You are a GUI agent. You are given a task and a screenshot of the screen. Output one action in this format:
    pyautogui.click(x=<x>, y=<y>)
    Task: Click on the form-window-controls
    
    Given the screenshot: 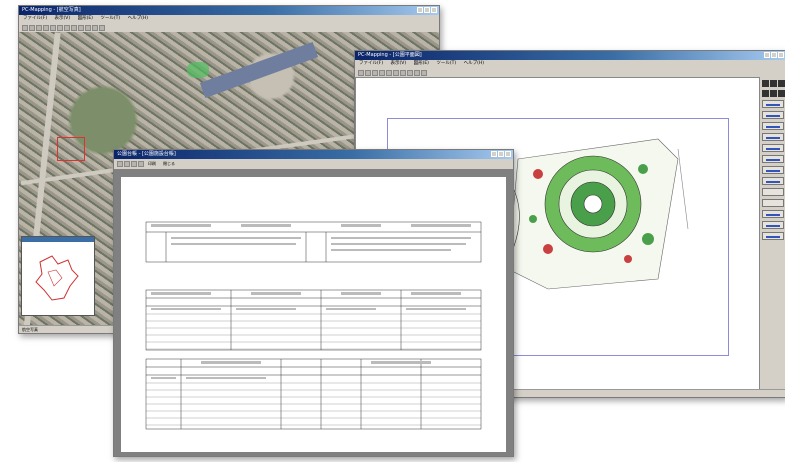 What is the action you would take?
    pyautogui.click(x=501, y=154)
    